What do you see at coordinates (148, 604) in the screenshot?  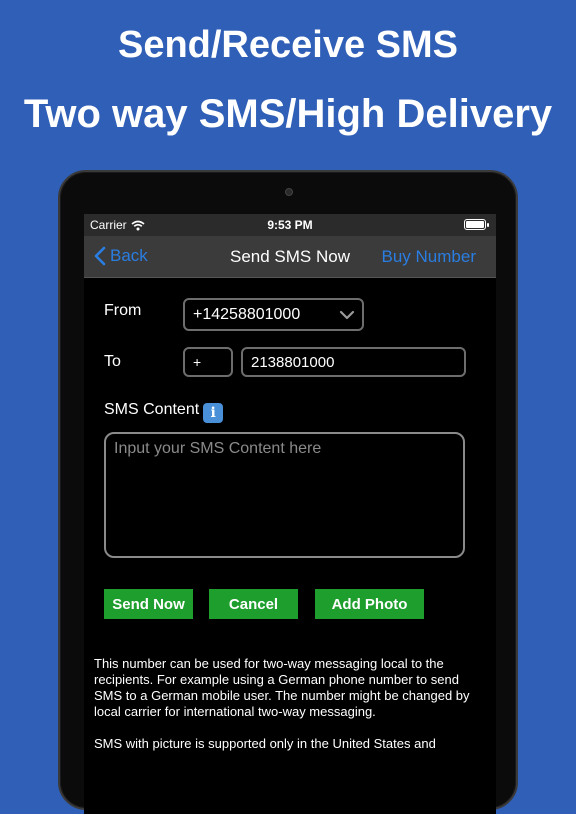 I see `send-now-button: Send Now` at bounding box center [148, 604].